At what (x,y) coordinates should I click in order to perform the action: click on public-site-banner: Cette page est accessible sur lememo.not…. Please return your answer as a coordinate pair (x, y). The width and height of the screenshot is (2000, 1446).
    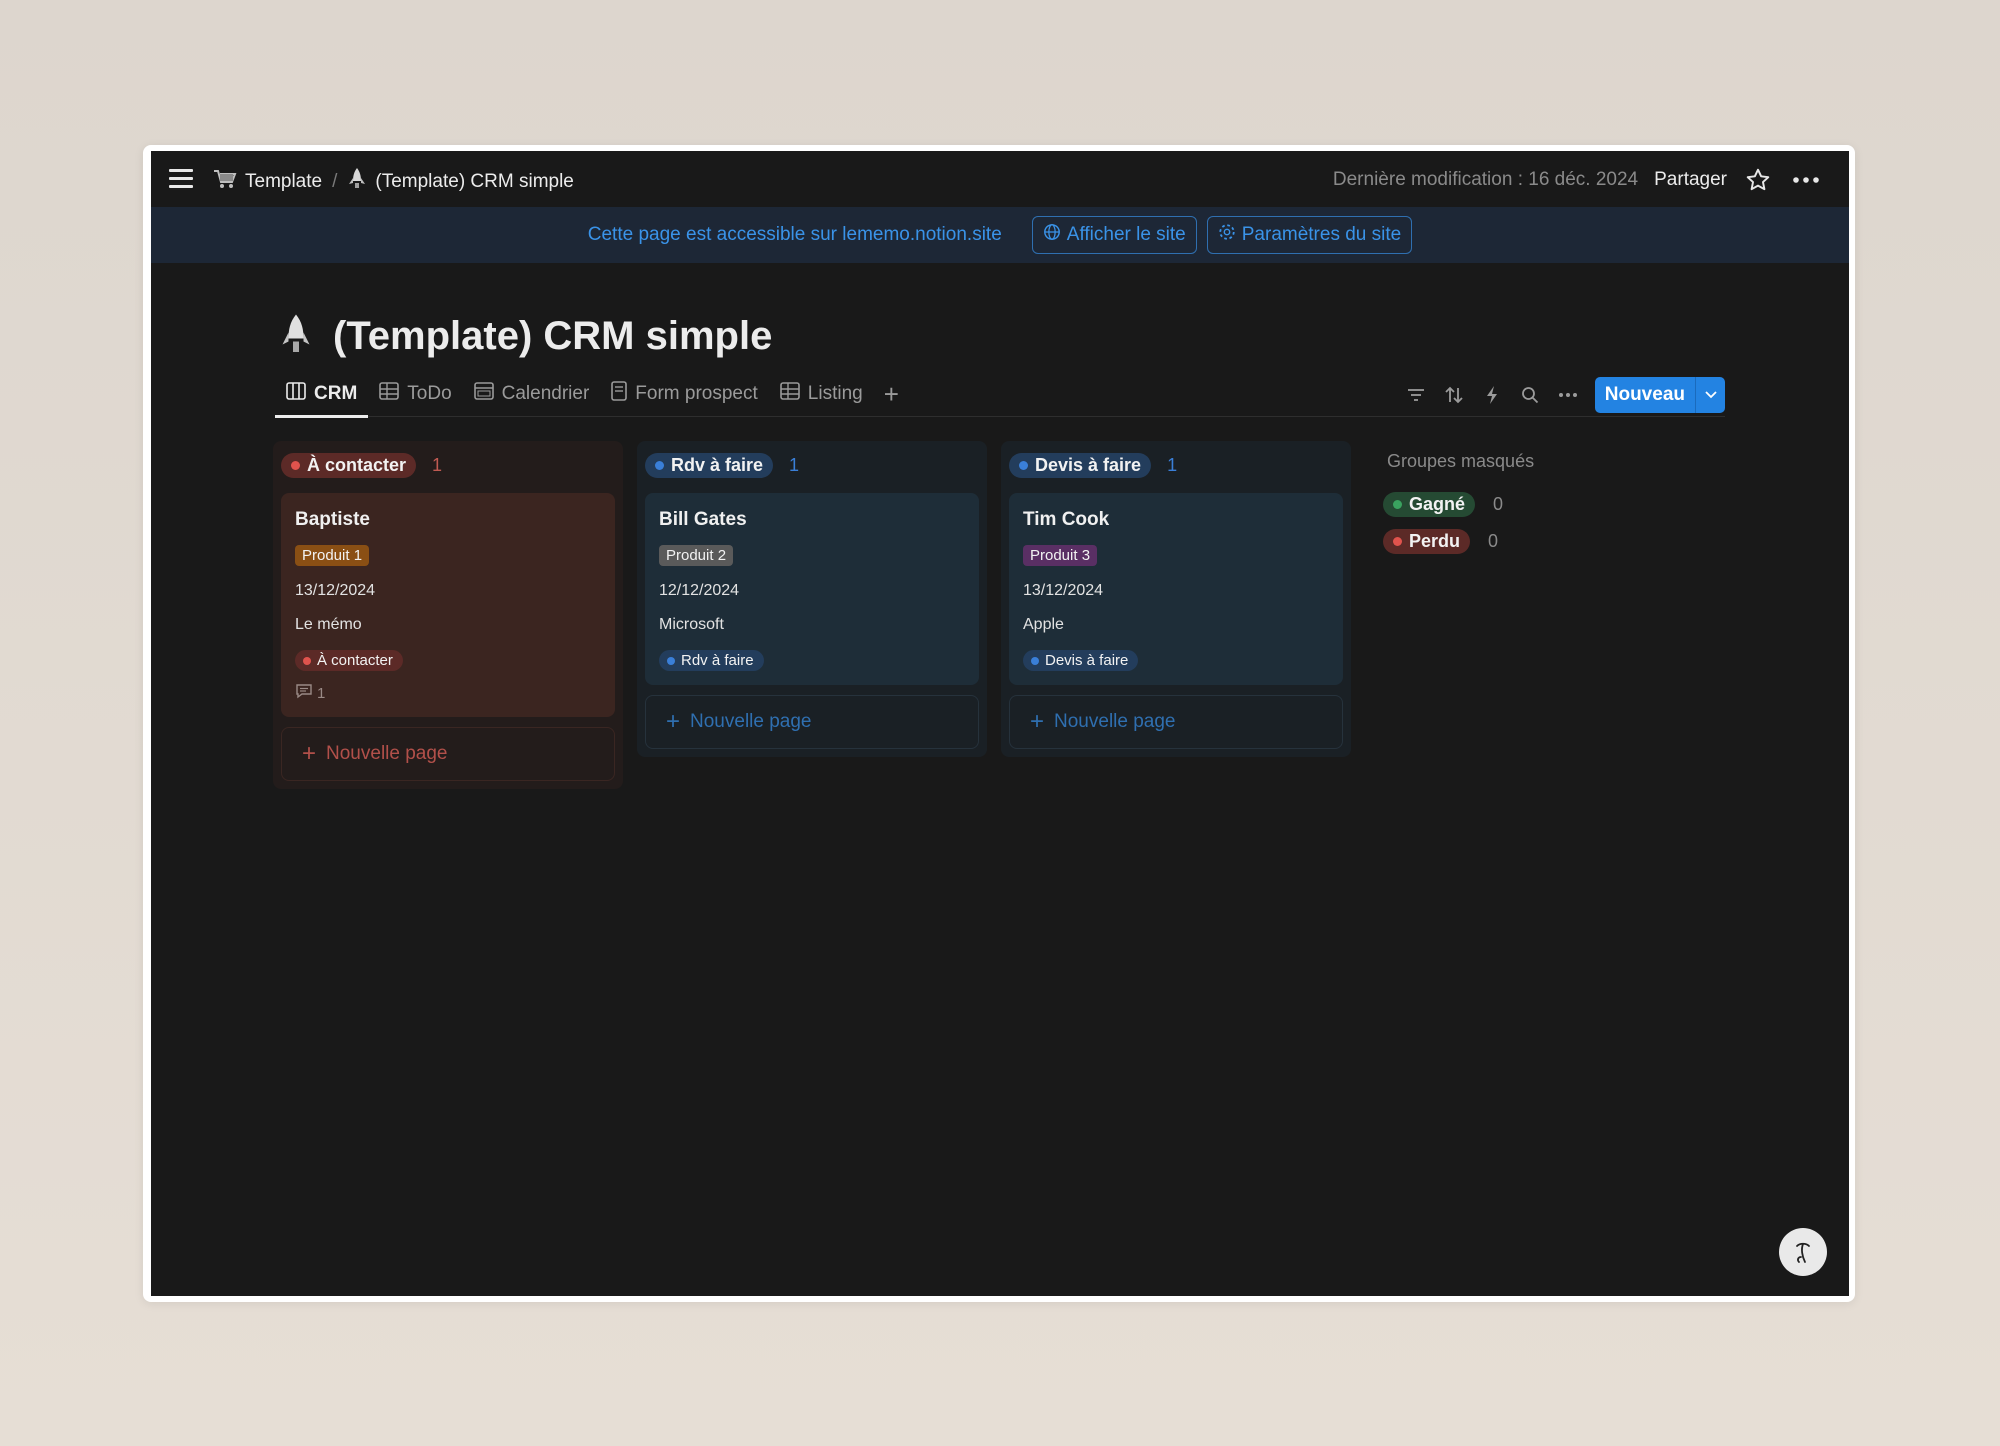
    Looking at the image, I should click on (1000, 235).